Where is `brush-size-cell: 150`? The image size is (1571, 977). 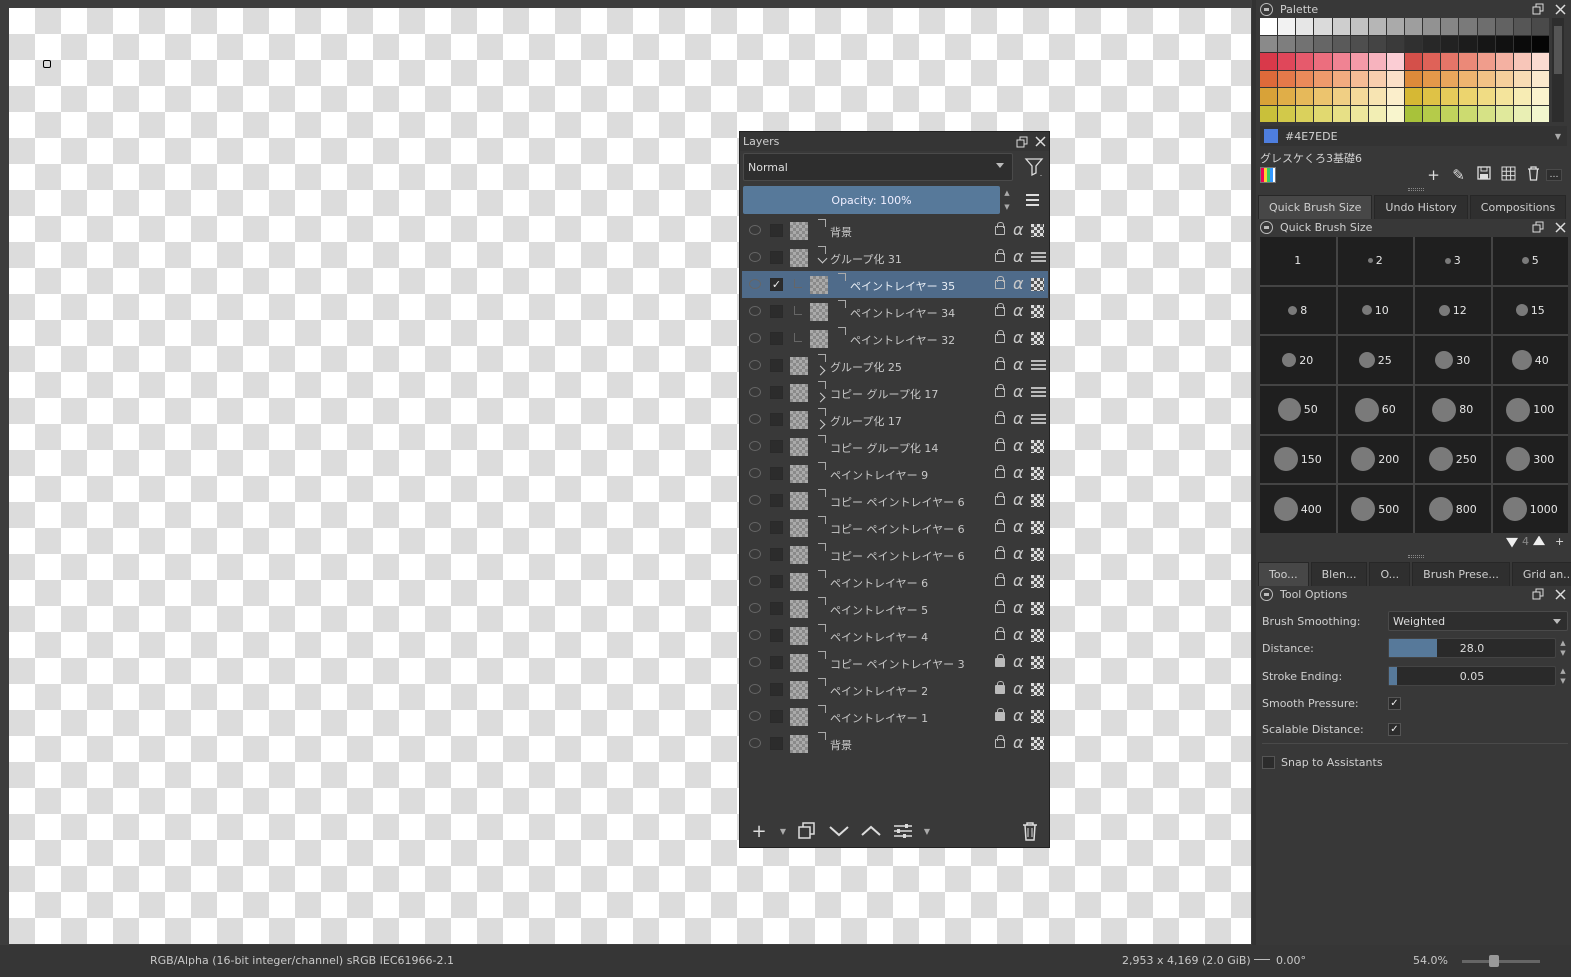 brush-size-cell: 150 is located at coordinates (1298, 459).